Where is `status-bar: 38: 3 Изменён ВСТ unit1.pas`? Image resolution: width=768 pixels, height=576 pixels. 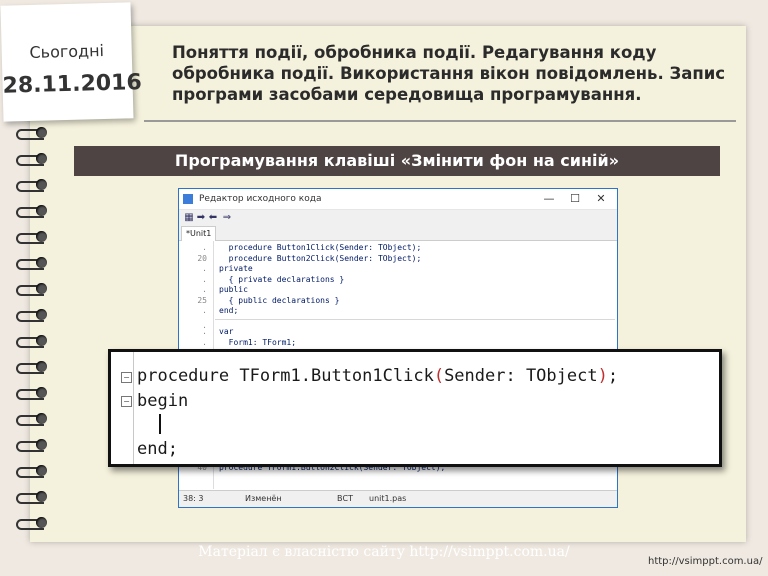 status-bar: 38: 3 Изменён ВСТ unit1.pas is located at coordinates (398, 498).